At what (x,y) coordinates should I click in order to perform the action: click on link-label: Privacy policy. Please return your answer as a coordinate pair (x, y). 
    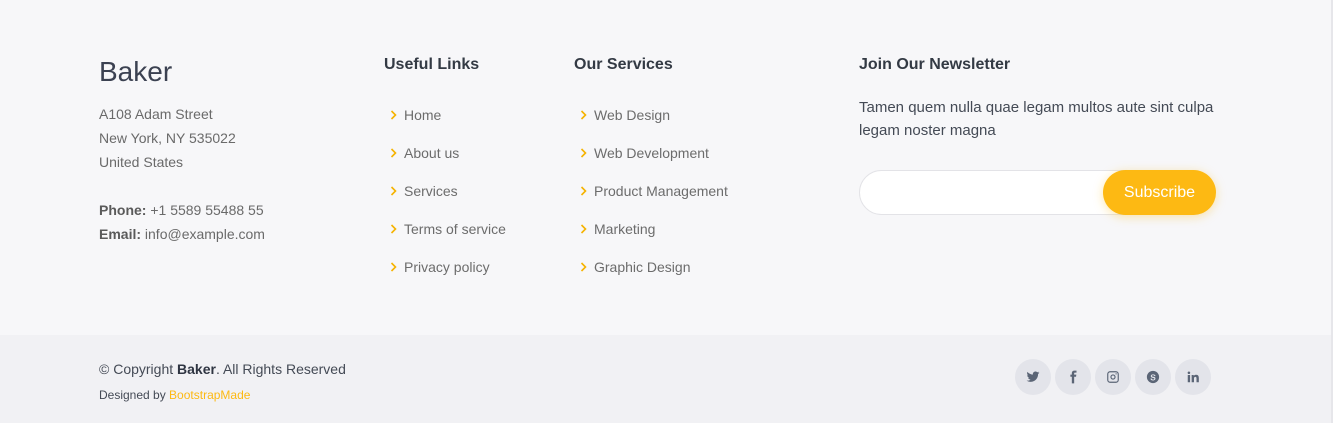
    Looking at the image, I should click on (447, 267).